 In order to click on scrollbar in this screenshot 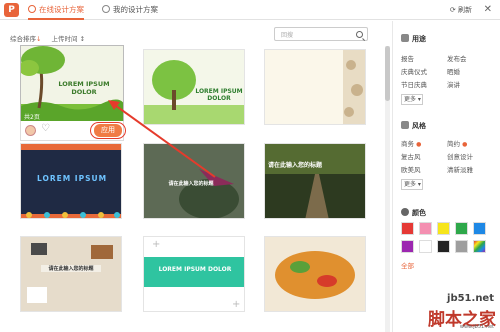, I will do `click(387, 189)`.